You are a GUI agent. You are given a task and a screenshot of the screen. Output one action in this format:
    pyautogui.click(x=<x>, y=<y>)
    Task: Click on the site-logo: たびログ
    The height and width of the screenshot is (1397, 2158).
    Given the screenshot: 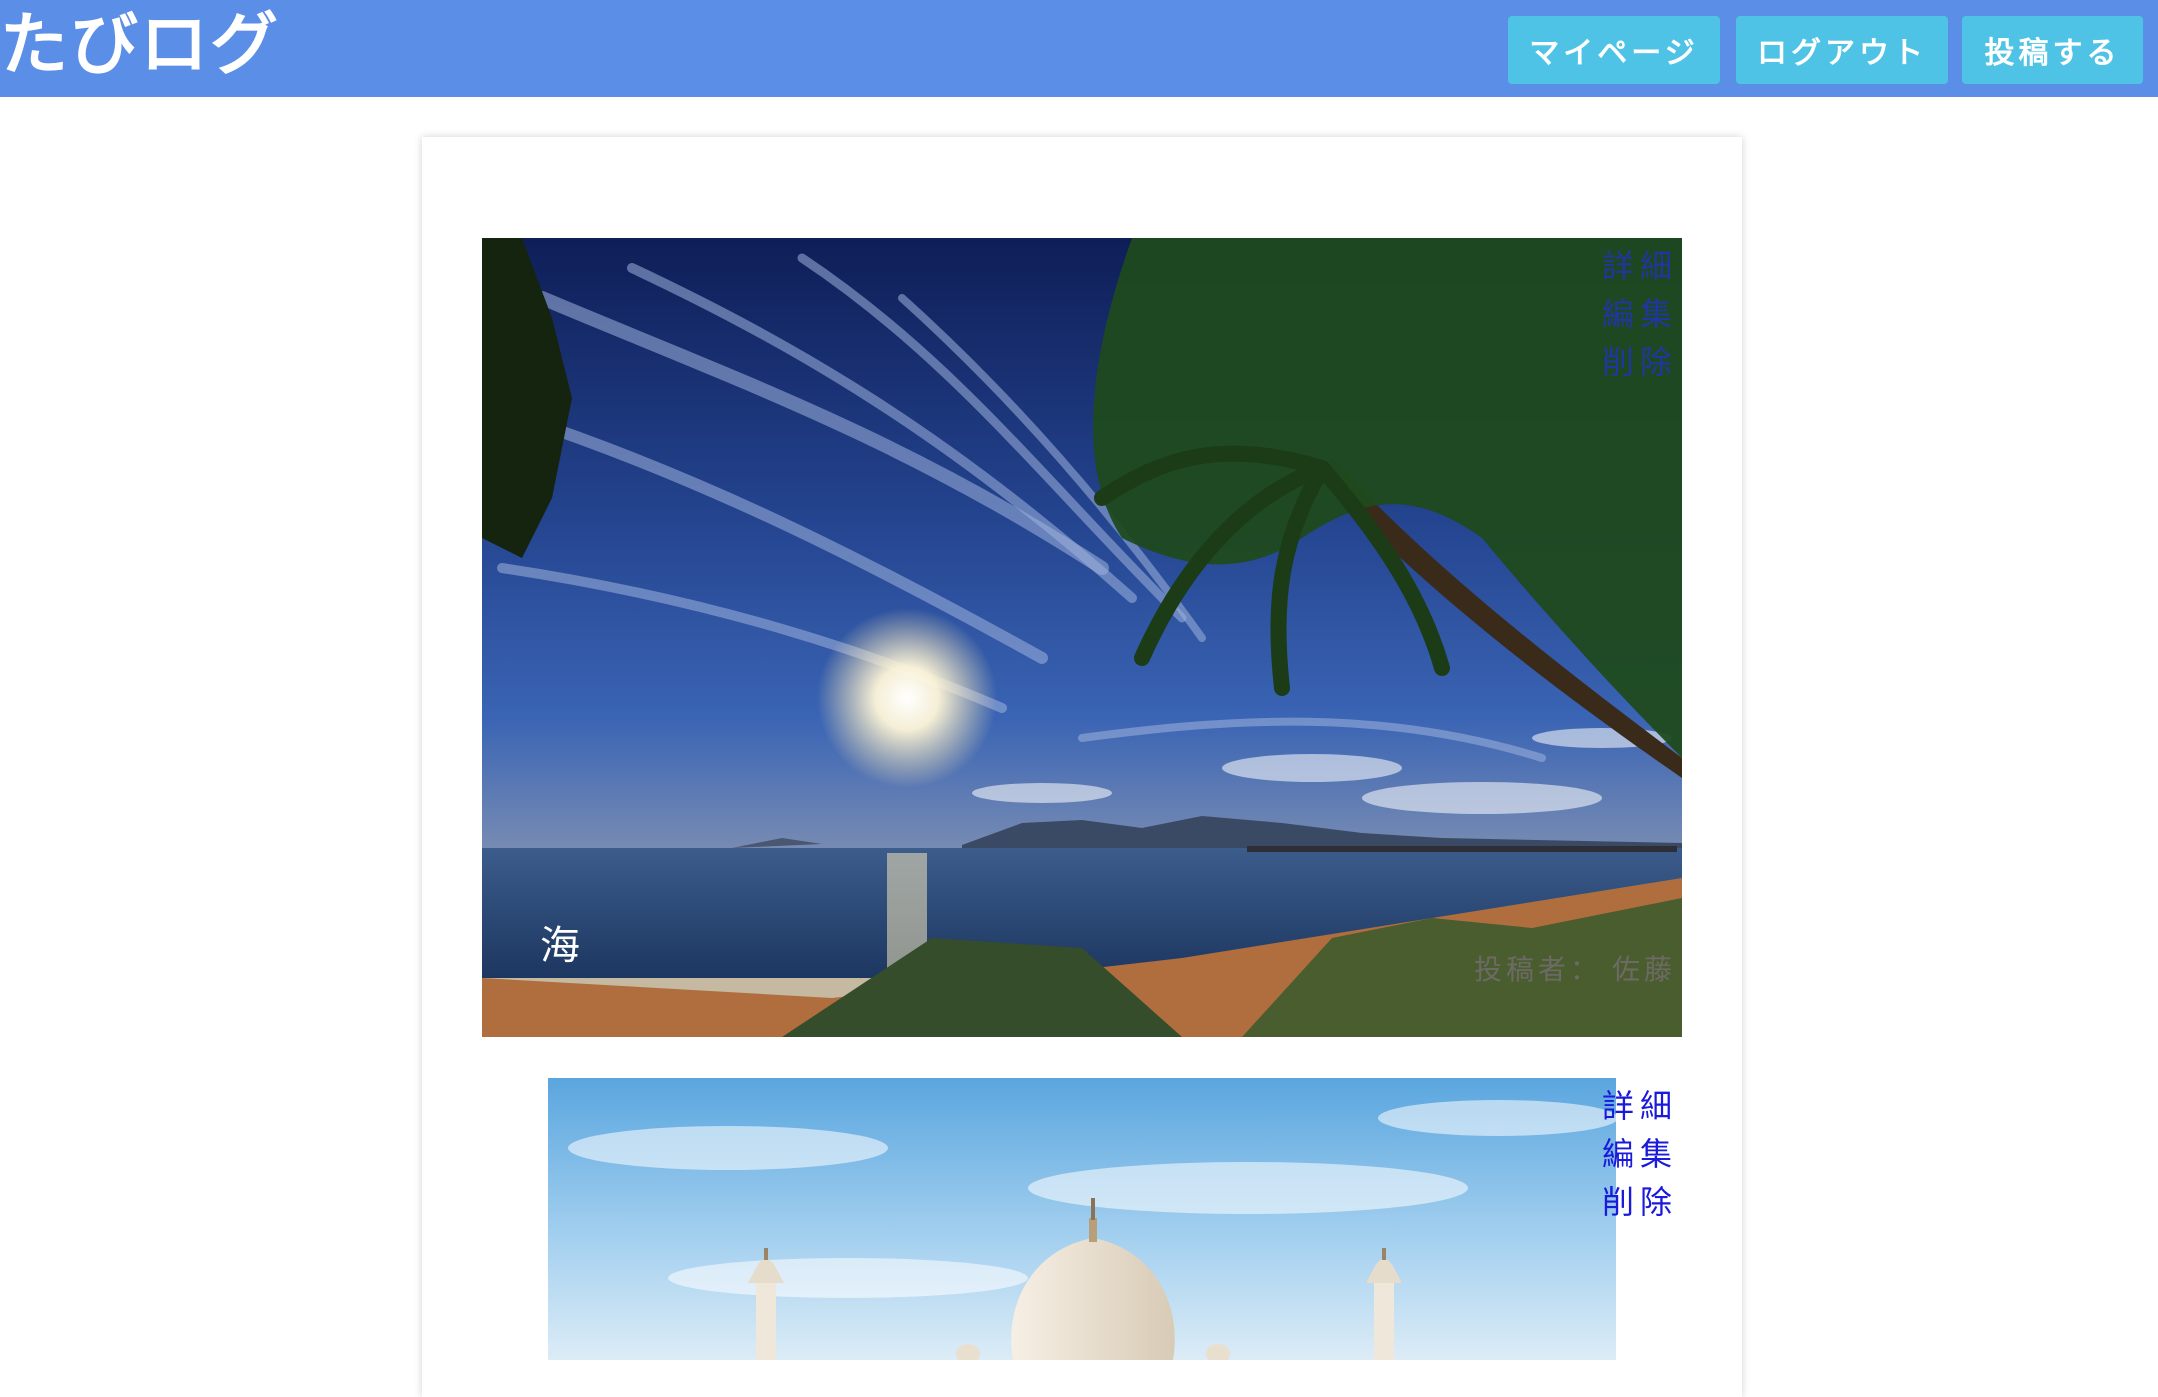 What is the action you would take?
    pyautogui.click(x=140, y=46)
    